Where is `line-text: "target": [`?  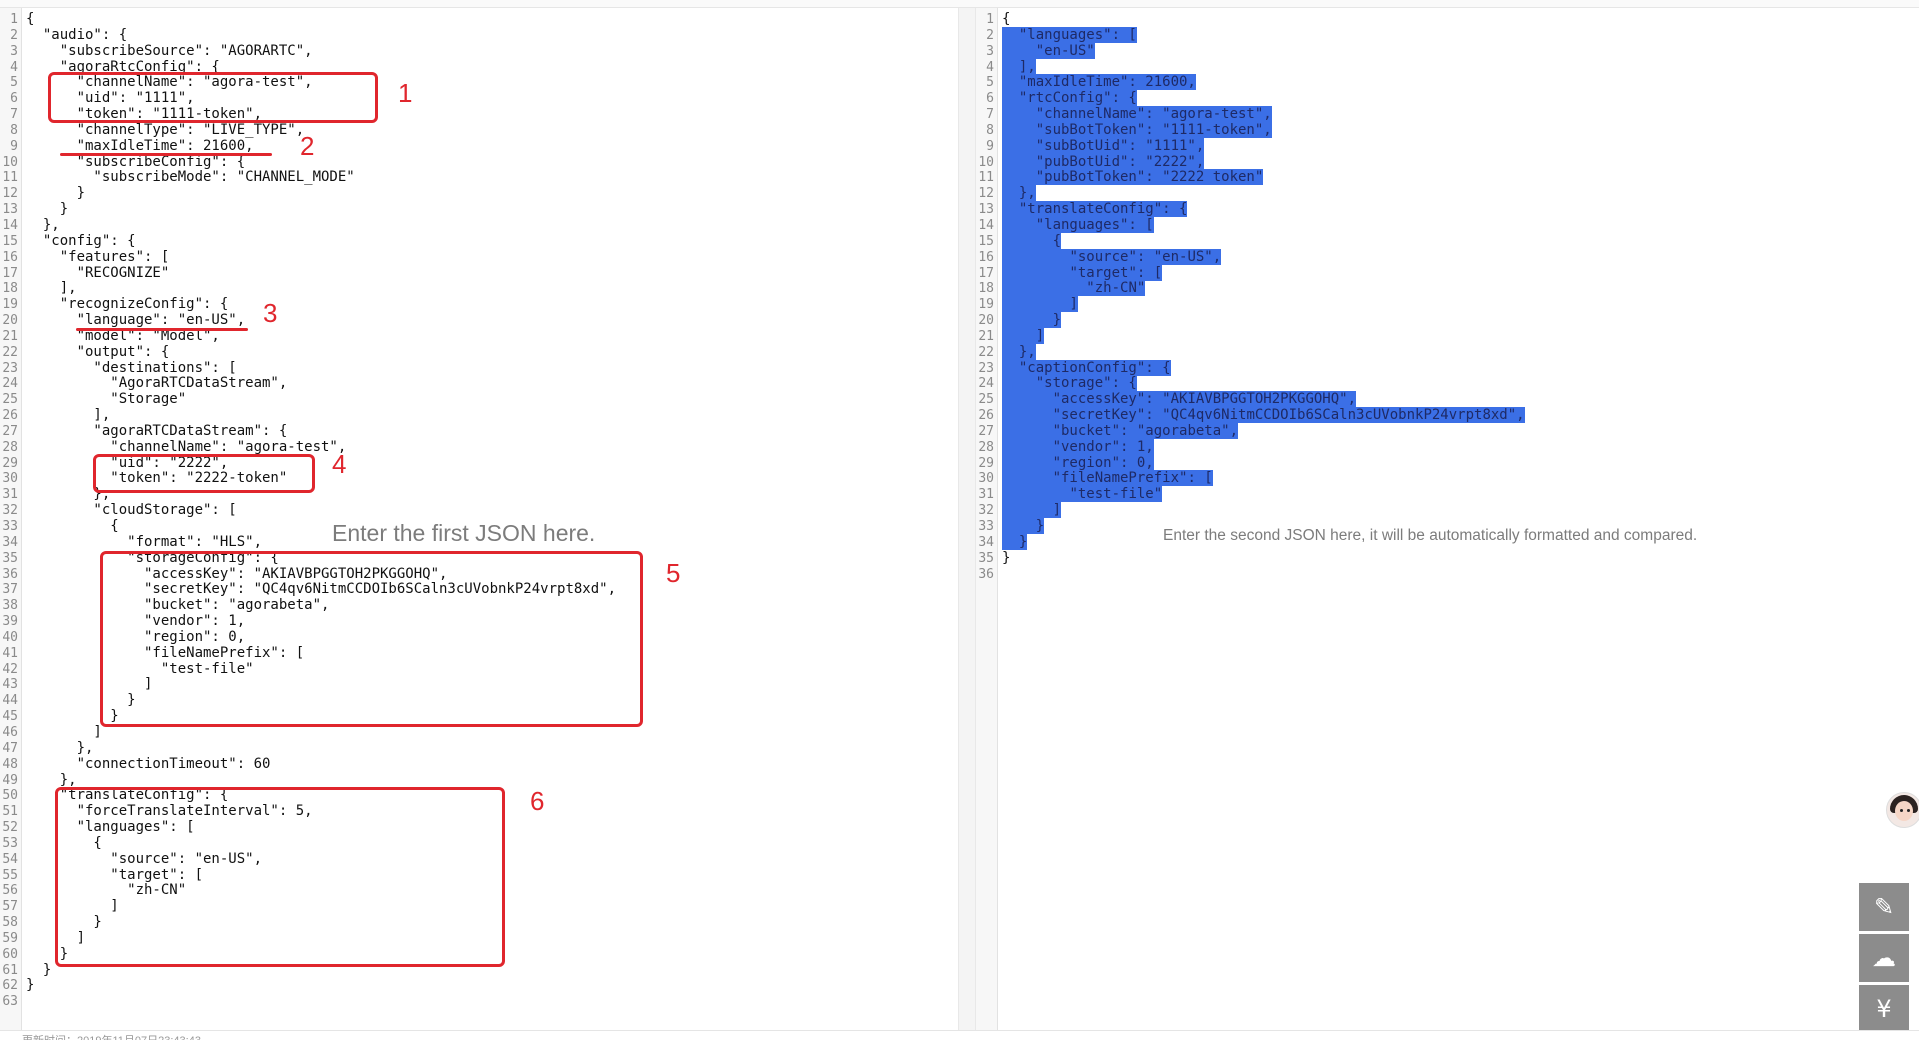 line-text: "target": [ is located at coordinates (1082, 273).